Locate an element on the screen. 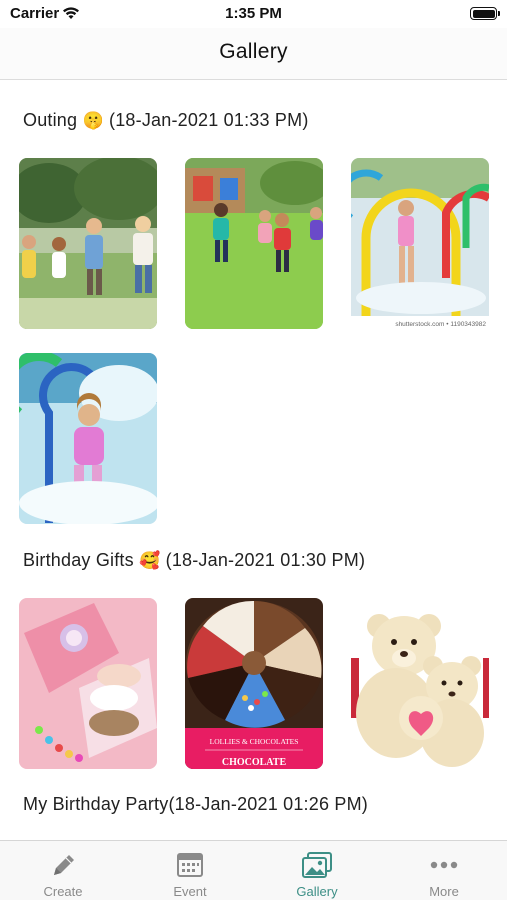 The image size is (507, 900). chocolate-box-line-2: CHOCOLATE is located at coordinates (254, 762).